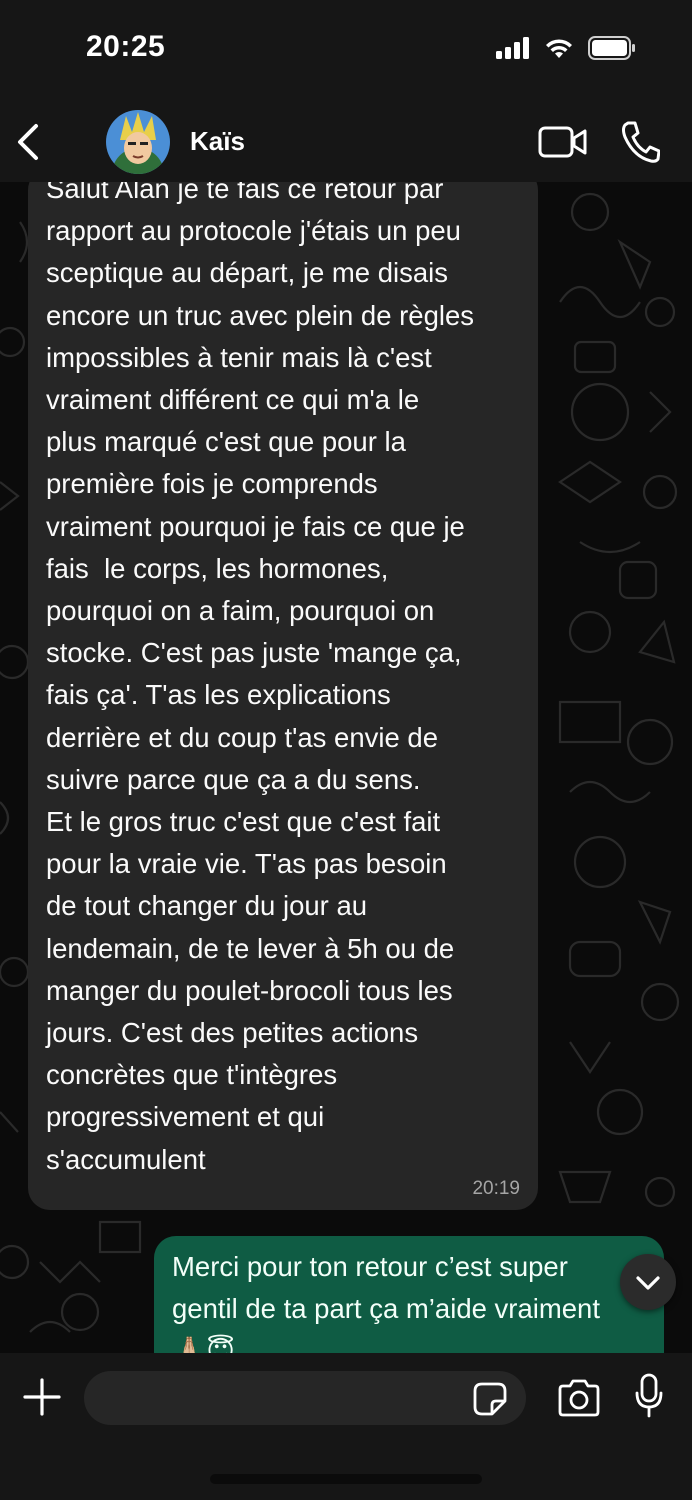 The height and width of the screenshot is (1500, 692). Describe the element at coordinates (346, 1479) in the screenshot. I see `home-indicator` at that location.